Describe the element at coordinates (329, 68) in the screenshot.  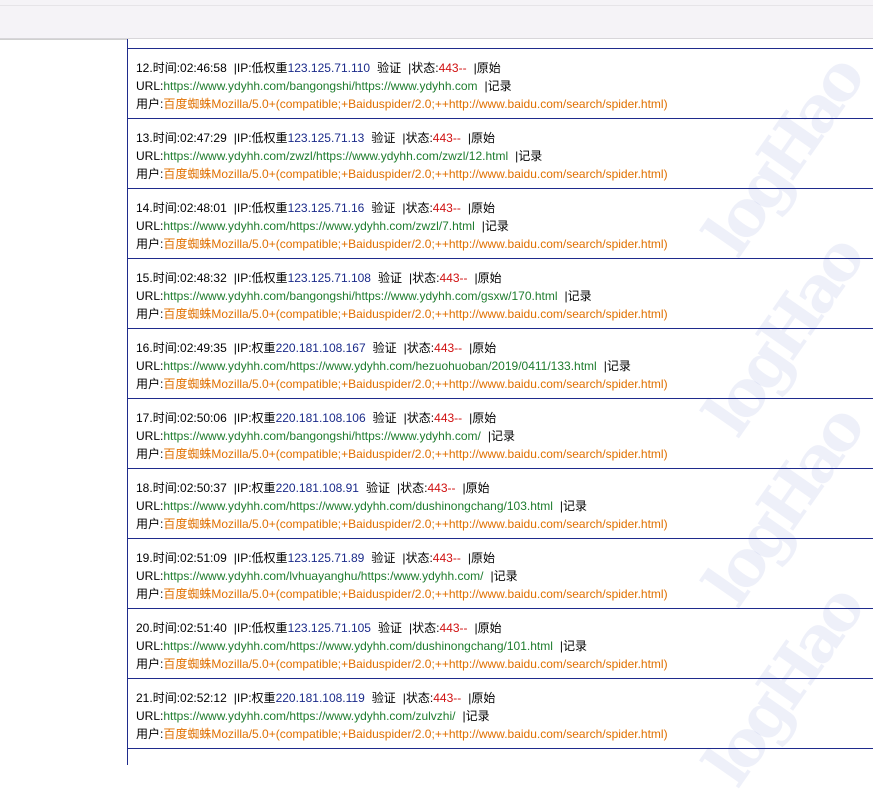
I see `entry-ip: 123.125.71.110` at that location.